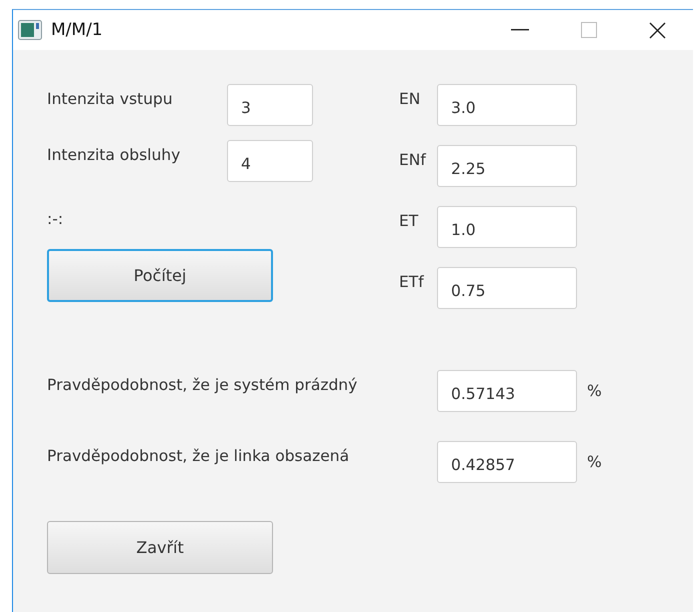 The height and width of the screenshot is (612, 699). Describe the element at coordinates (409, 220) in the screenshot. I see `result-label: ET` at that location.